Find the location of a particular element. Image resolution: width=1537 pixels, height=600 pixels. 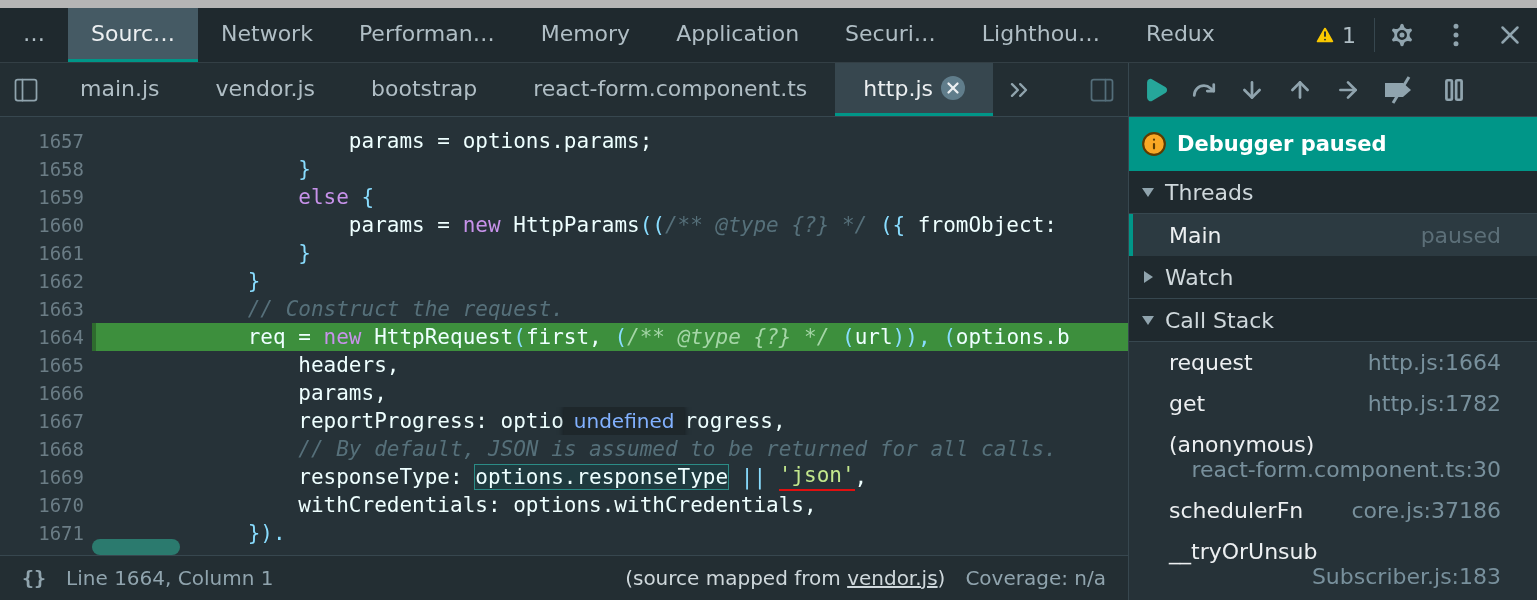

warning-count-text: 1 is located at coordinates (1349, 35).